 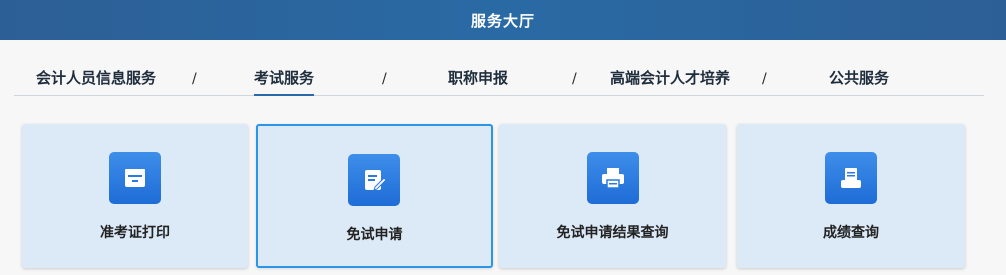 I want to click on score-query-icon, so click(x=851, y=178).